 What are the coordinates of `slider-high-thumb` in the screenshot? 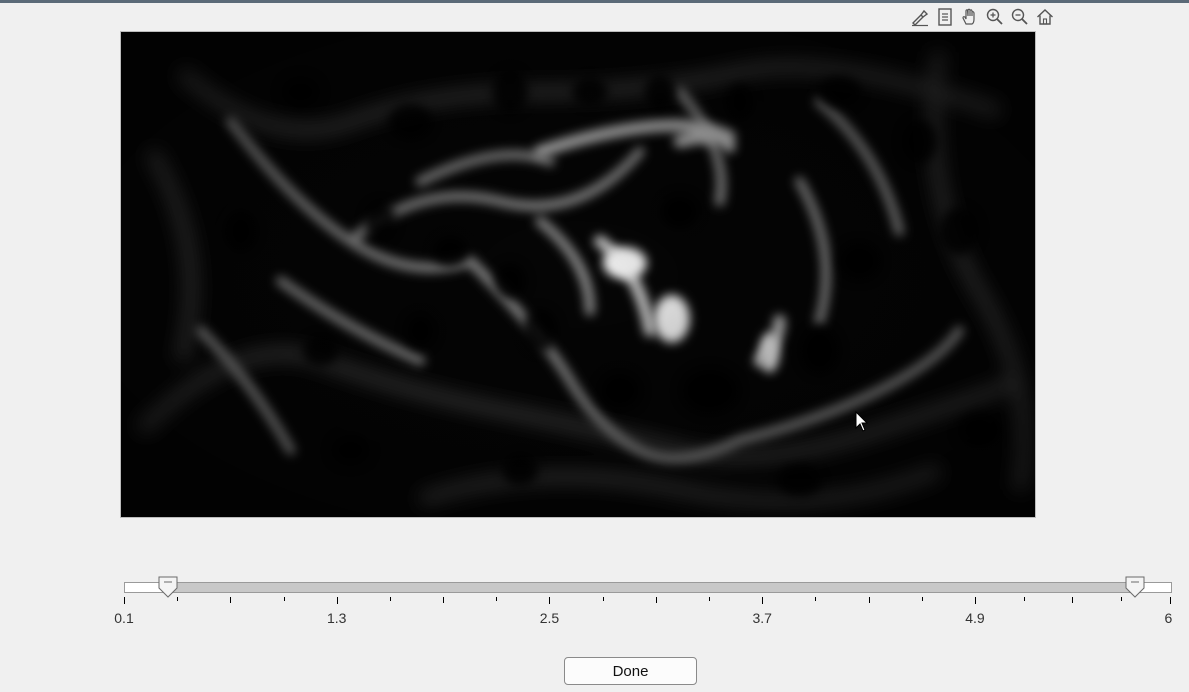 It's located at (1135, 587).